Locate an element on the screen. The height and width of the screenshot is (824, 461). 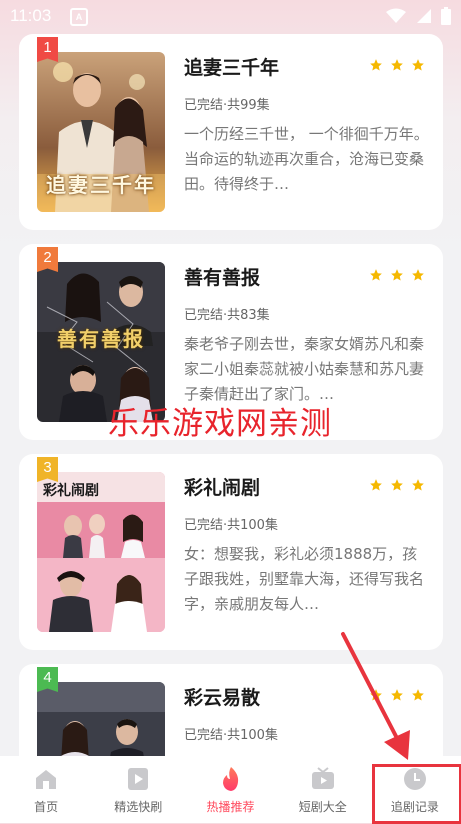
tab-label: 首页 is located at coordinates (46, 807).